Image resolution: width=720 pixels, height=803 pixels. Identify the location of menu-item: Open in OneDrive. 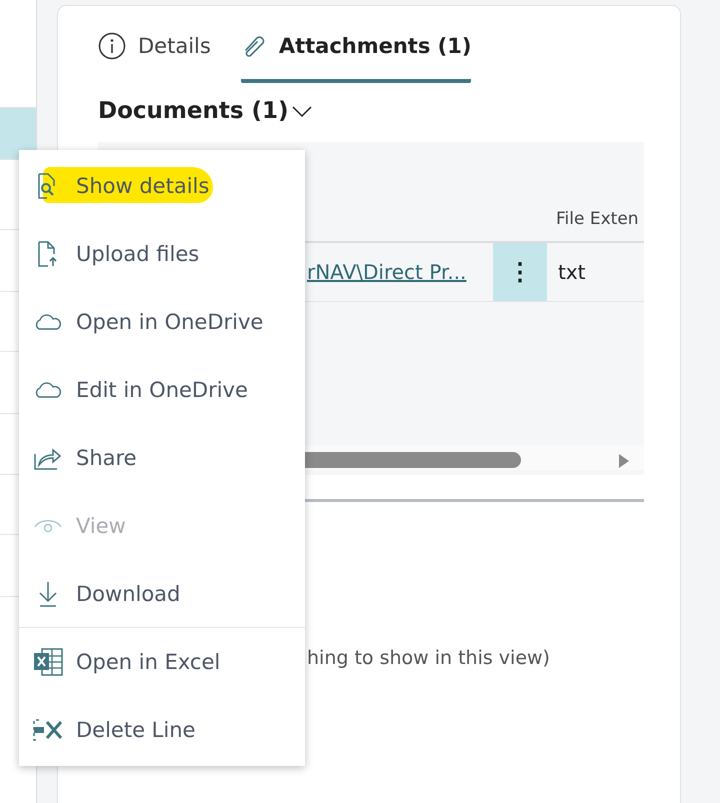
(162, 322).